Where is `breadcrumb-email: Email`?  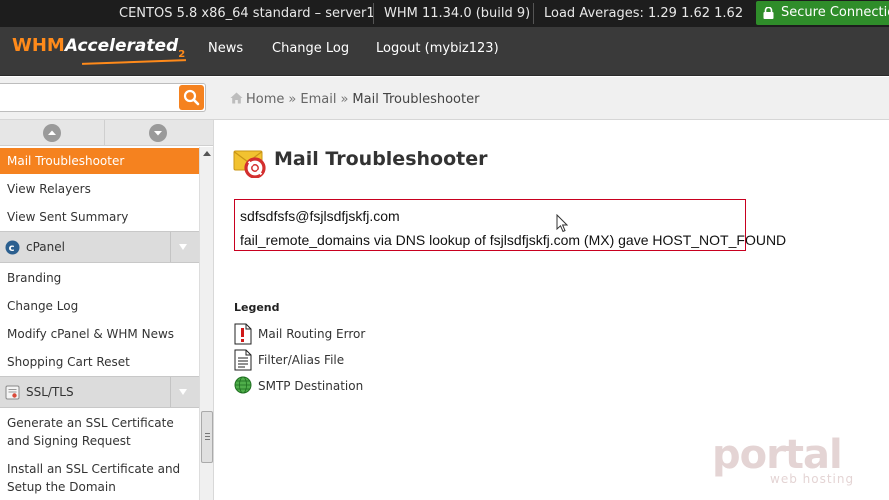 breadcrumb-email: Email is located at coordinates (318, 99).